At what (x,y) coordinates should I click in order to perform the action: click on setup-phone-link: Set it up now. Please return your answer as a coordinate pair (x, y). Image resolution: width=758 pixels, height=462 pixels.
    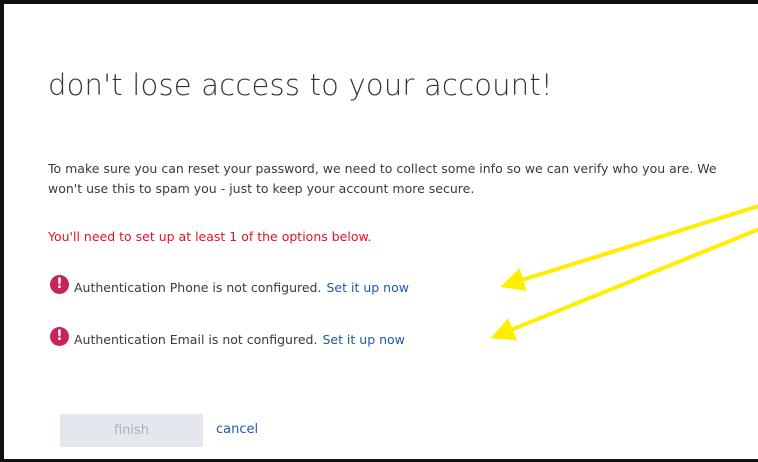
    Looking at the image, I should click on (367, 287).